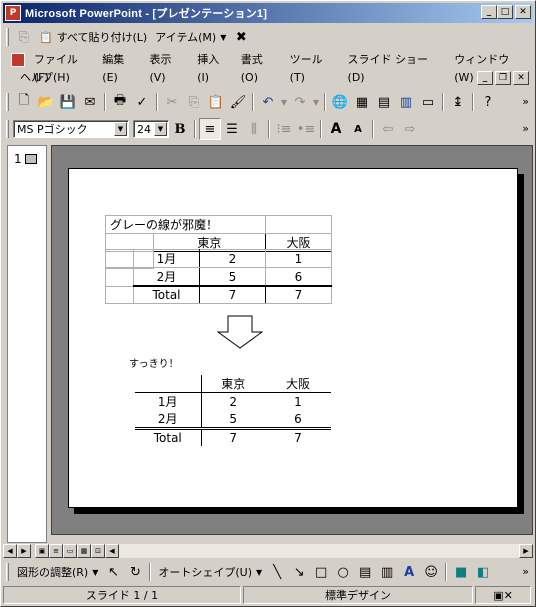  What do you see at coordinates (340, 102) in the screenshot?
I see `hyperlink-icon: 🌐` at bounding box center [340, 102].